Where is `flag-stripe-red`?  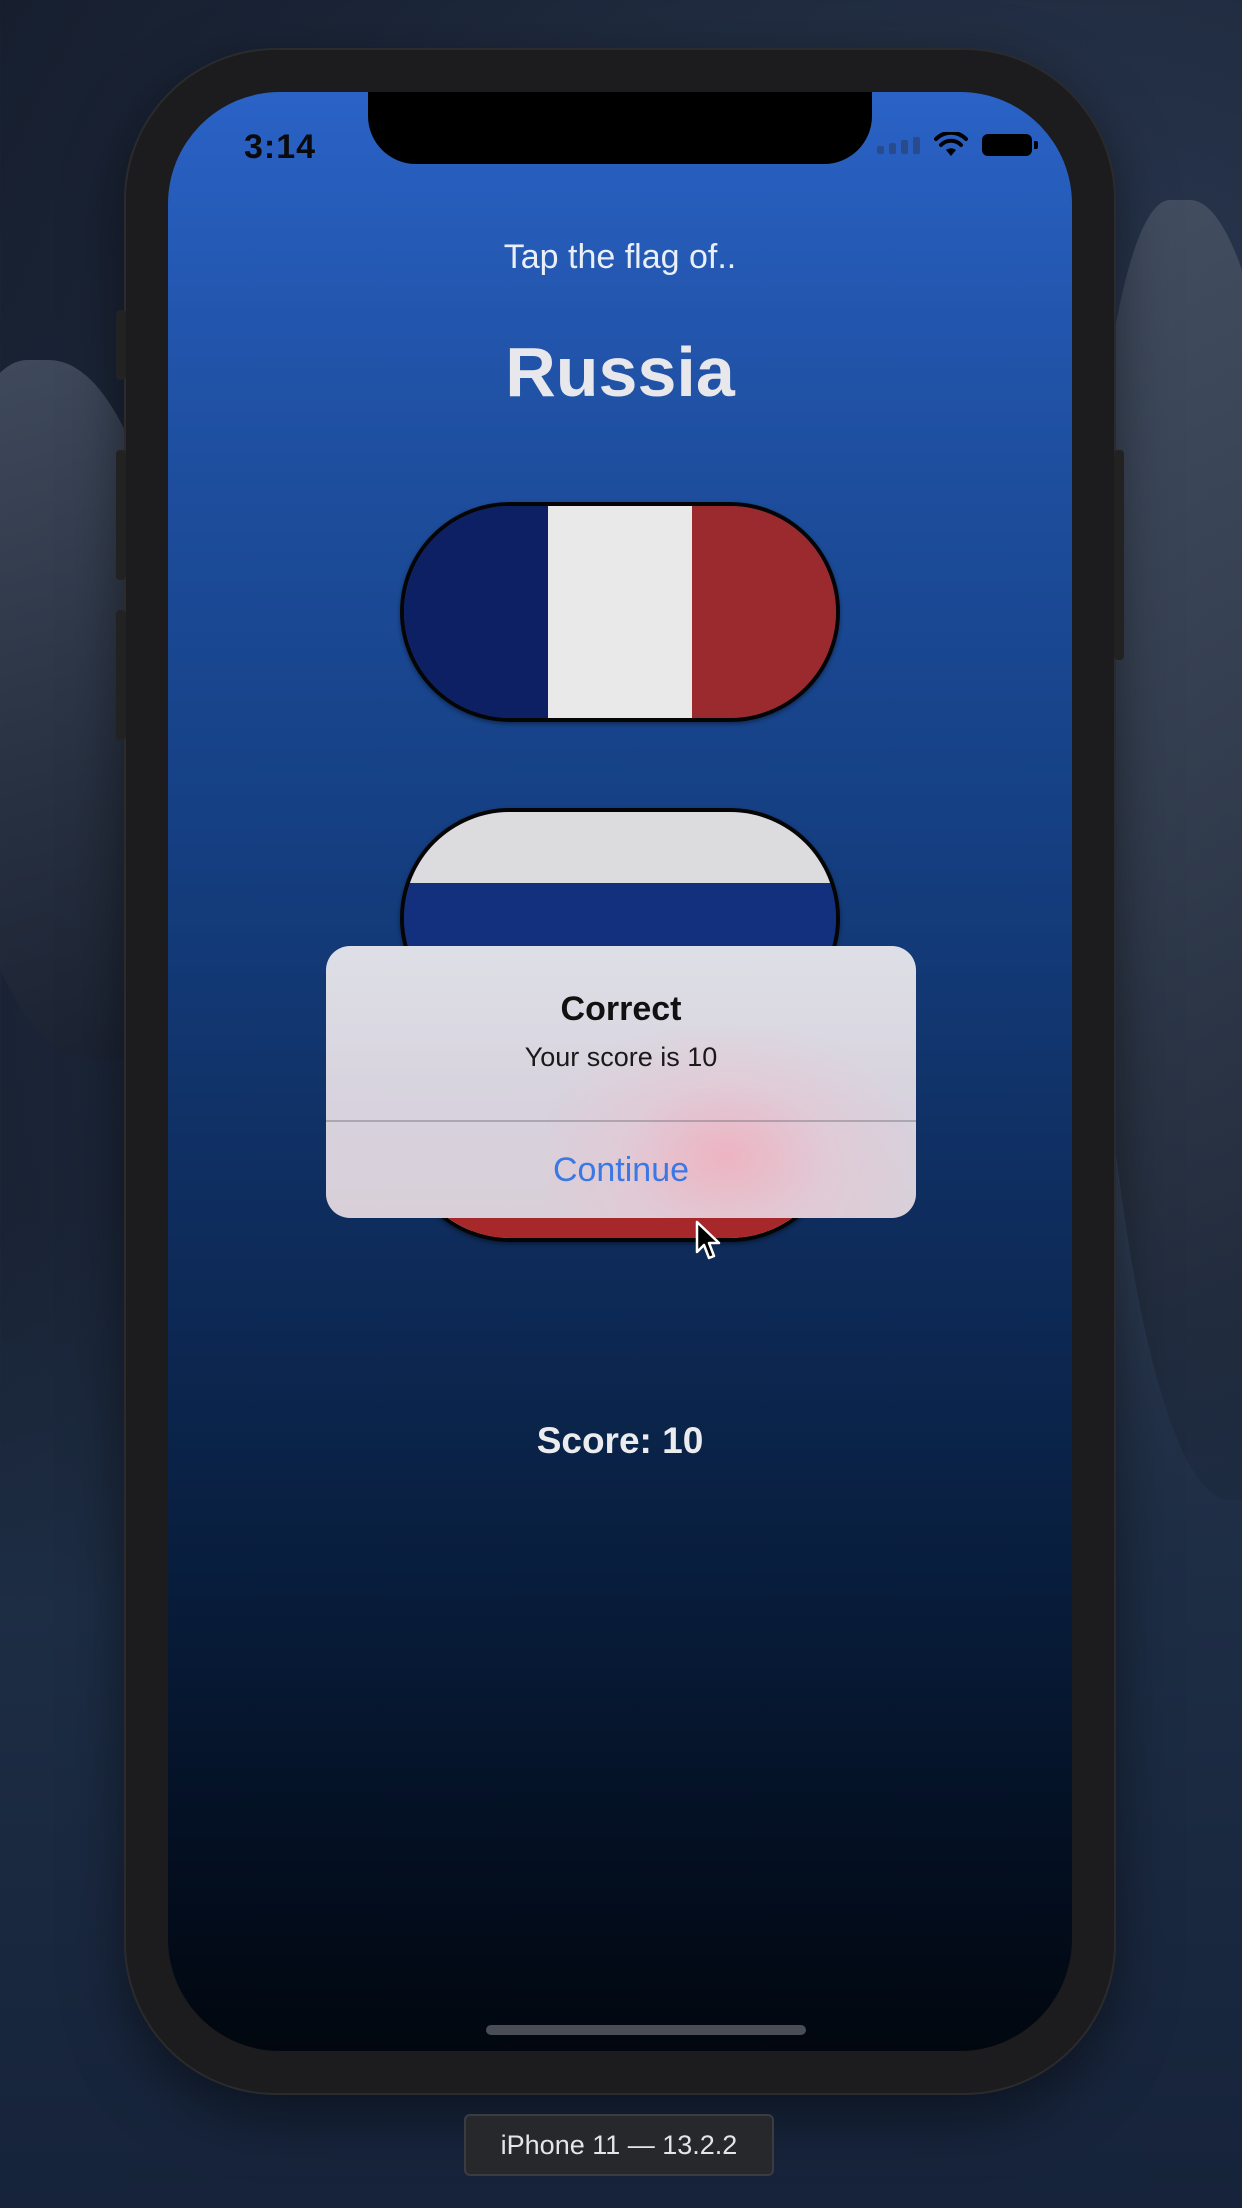 flag-stripe-red is located at coordinates (764, 612).